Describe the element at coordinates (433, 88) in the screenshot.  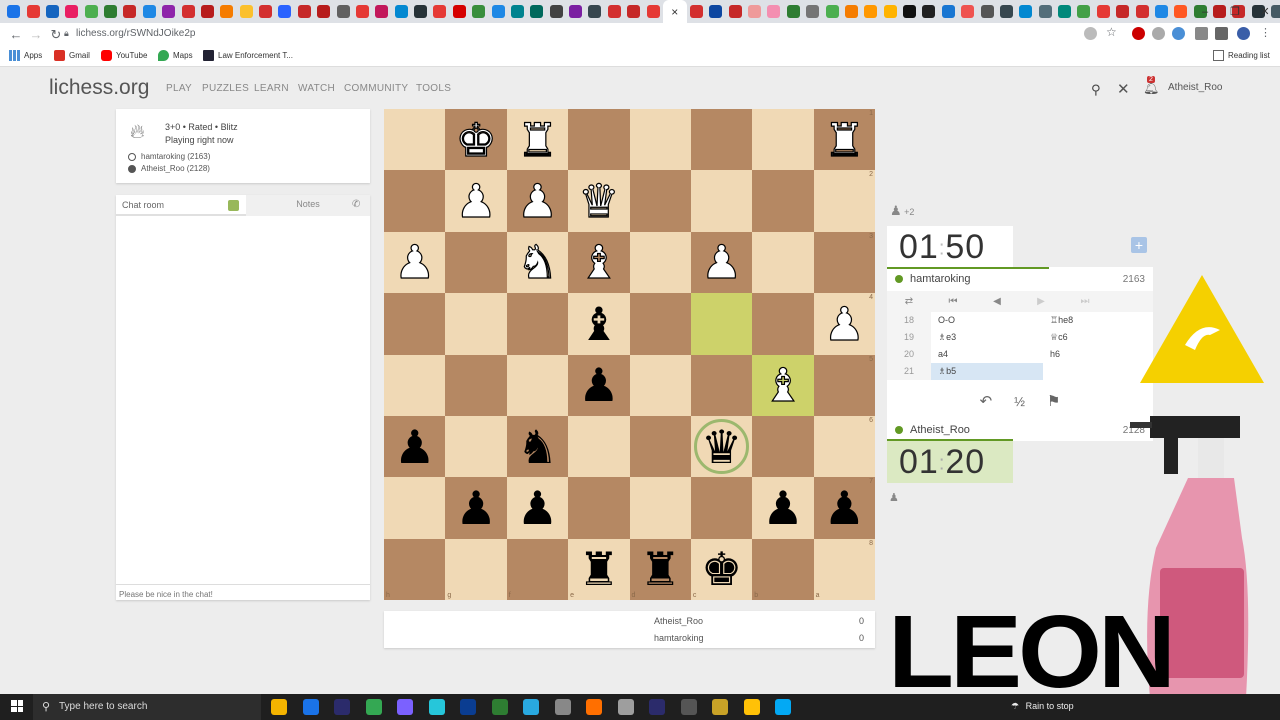
I see `nav-tools: TOOLS` at that location.